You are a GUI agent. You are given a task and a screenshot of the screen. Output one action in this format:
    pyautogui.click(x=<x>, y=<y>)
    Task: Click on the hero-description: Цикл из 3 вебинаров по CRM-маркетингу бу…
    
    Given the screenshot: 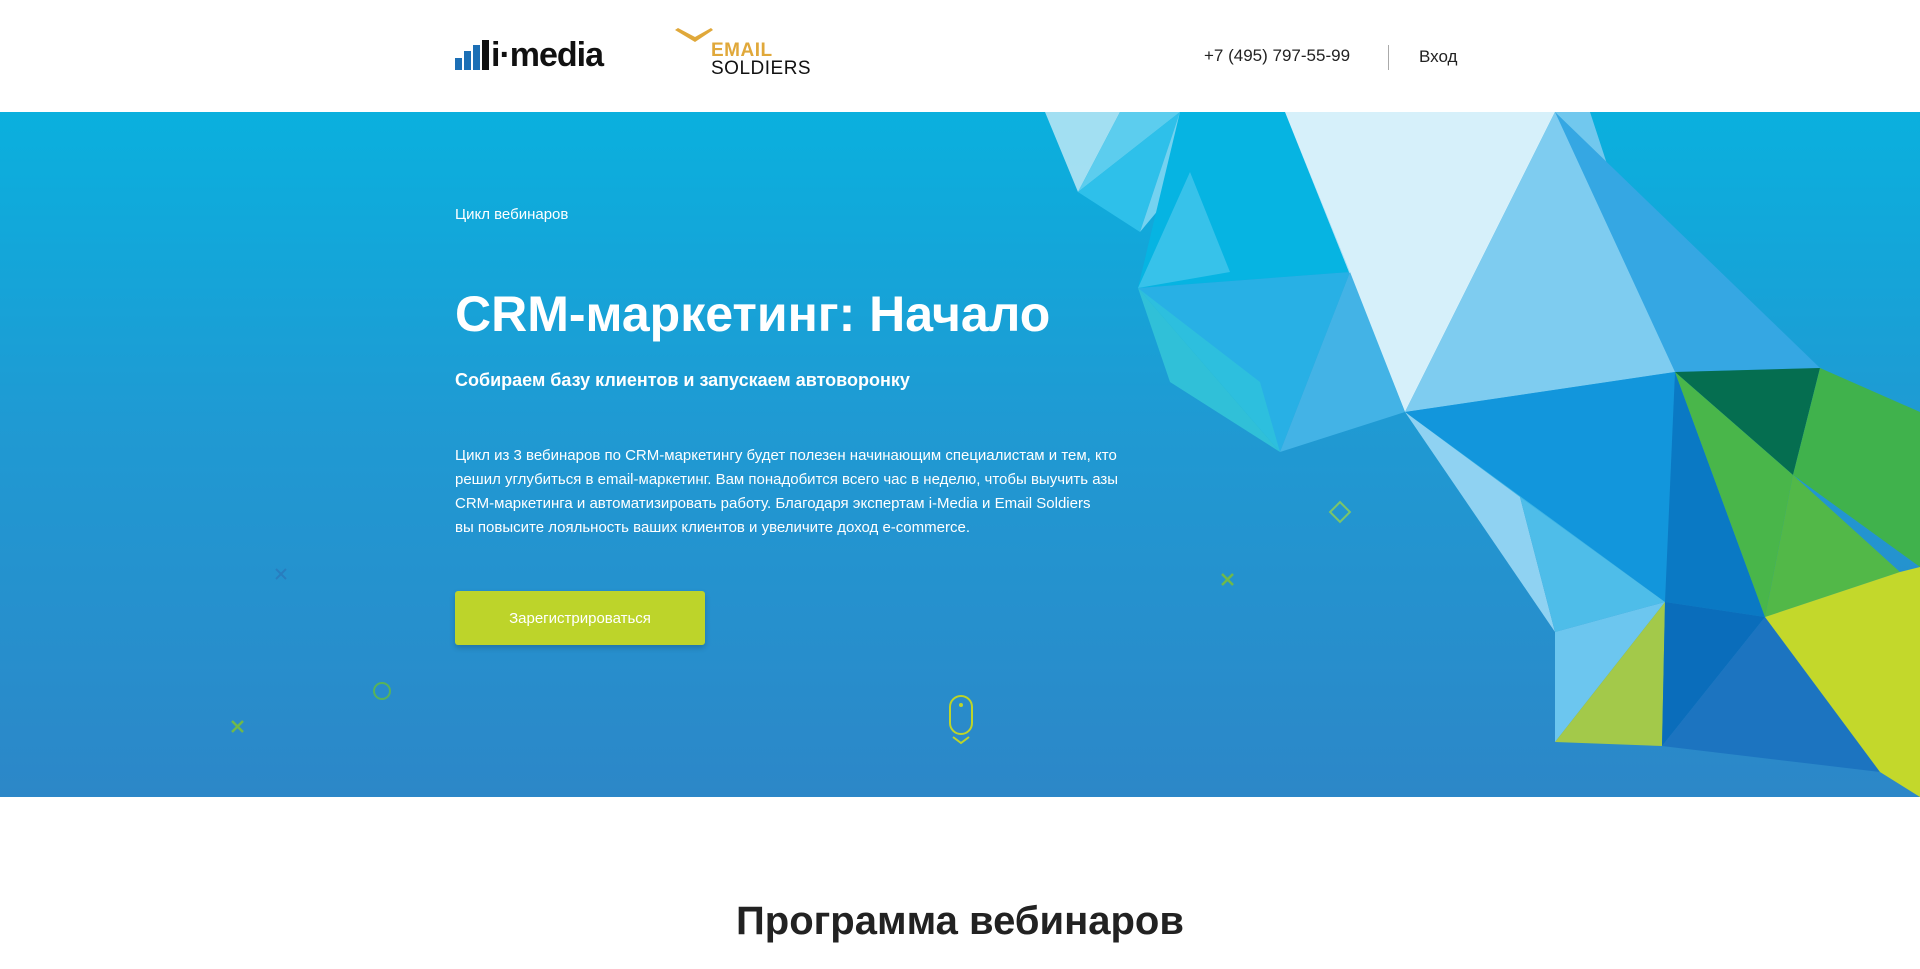 What is the action you would take?
    pyautogui.click(x=815, y=492)
    